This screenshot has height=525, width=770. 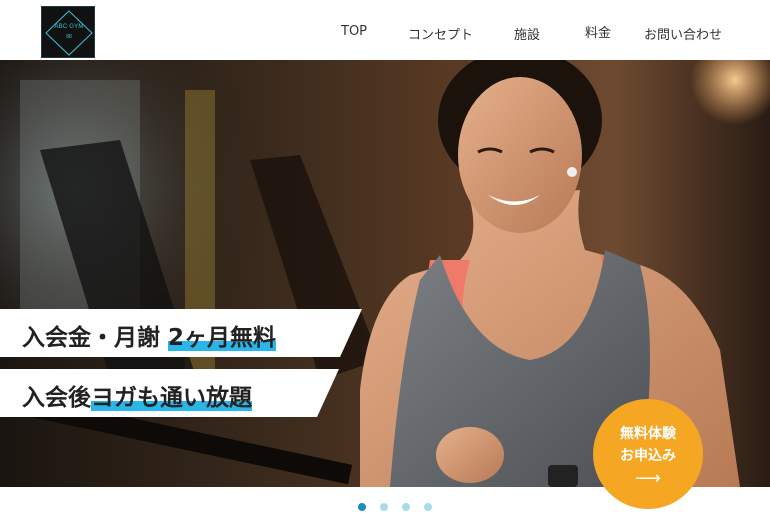 What do you see at coordinates (56, 398) in the screenshot?
I see `promo-prefix-2: 入会後` at bounding box center [56, 398].